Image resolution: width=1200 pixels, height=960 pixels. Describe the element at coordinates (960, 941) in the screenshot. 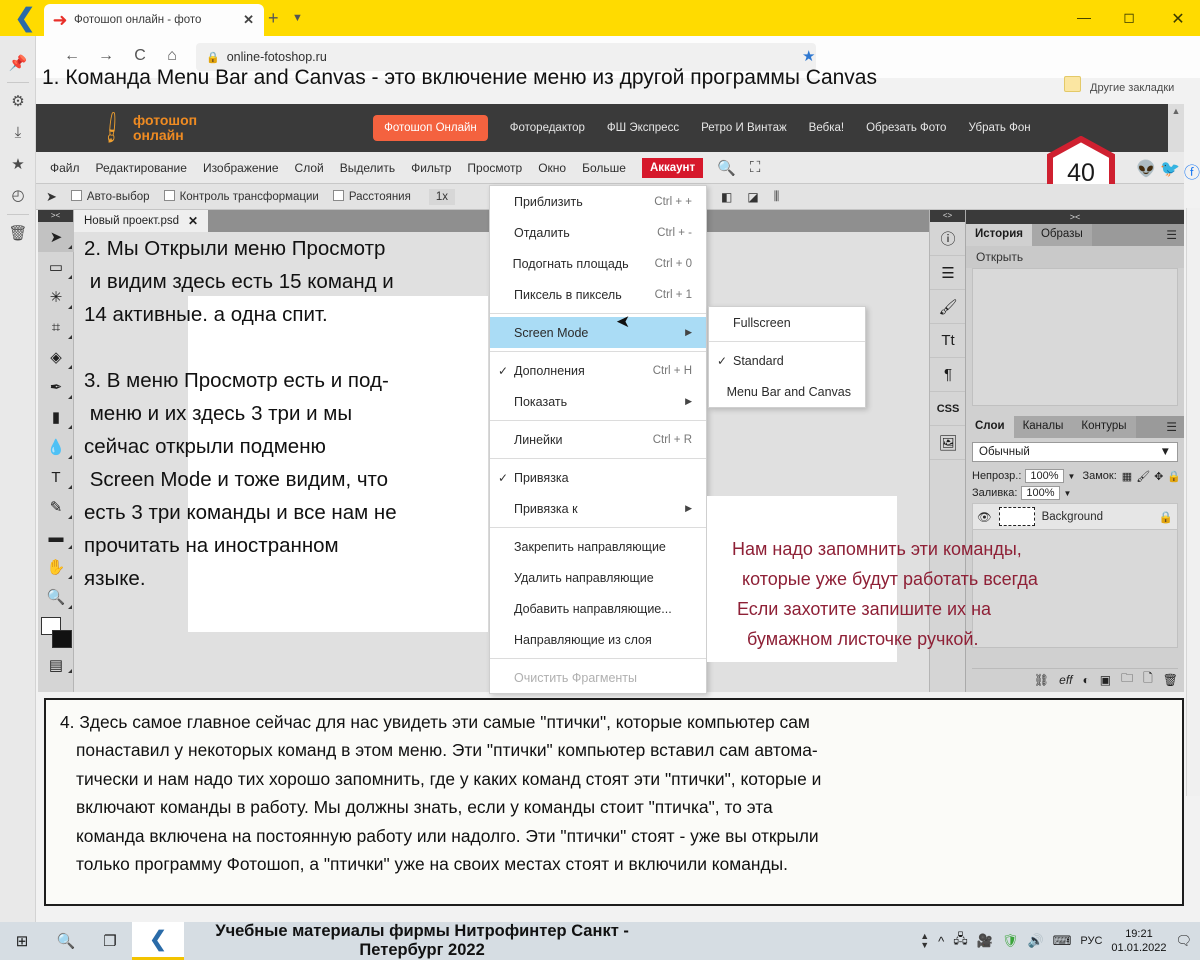

I see `network-icon: 🖧` at that location.